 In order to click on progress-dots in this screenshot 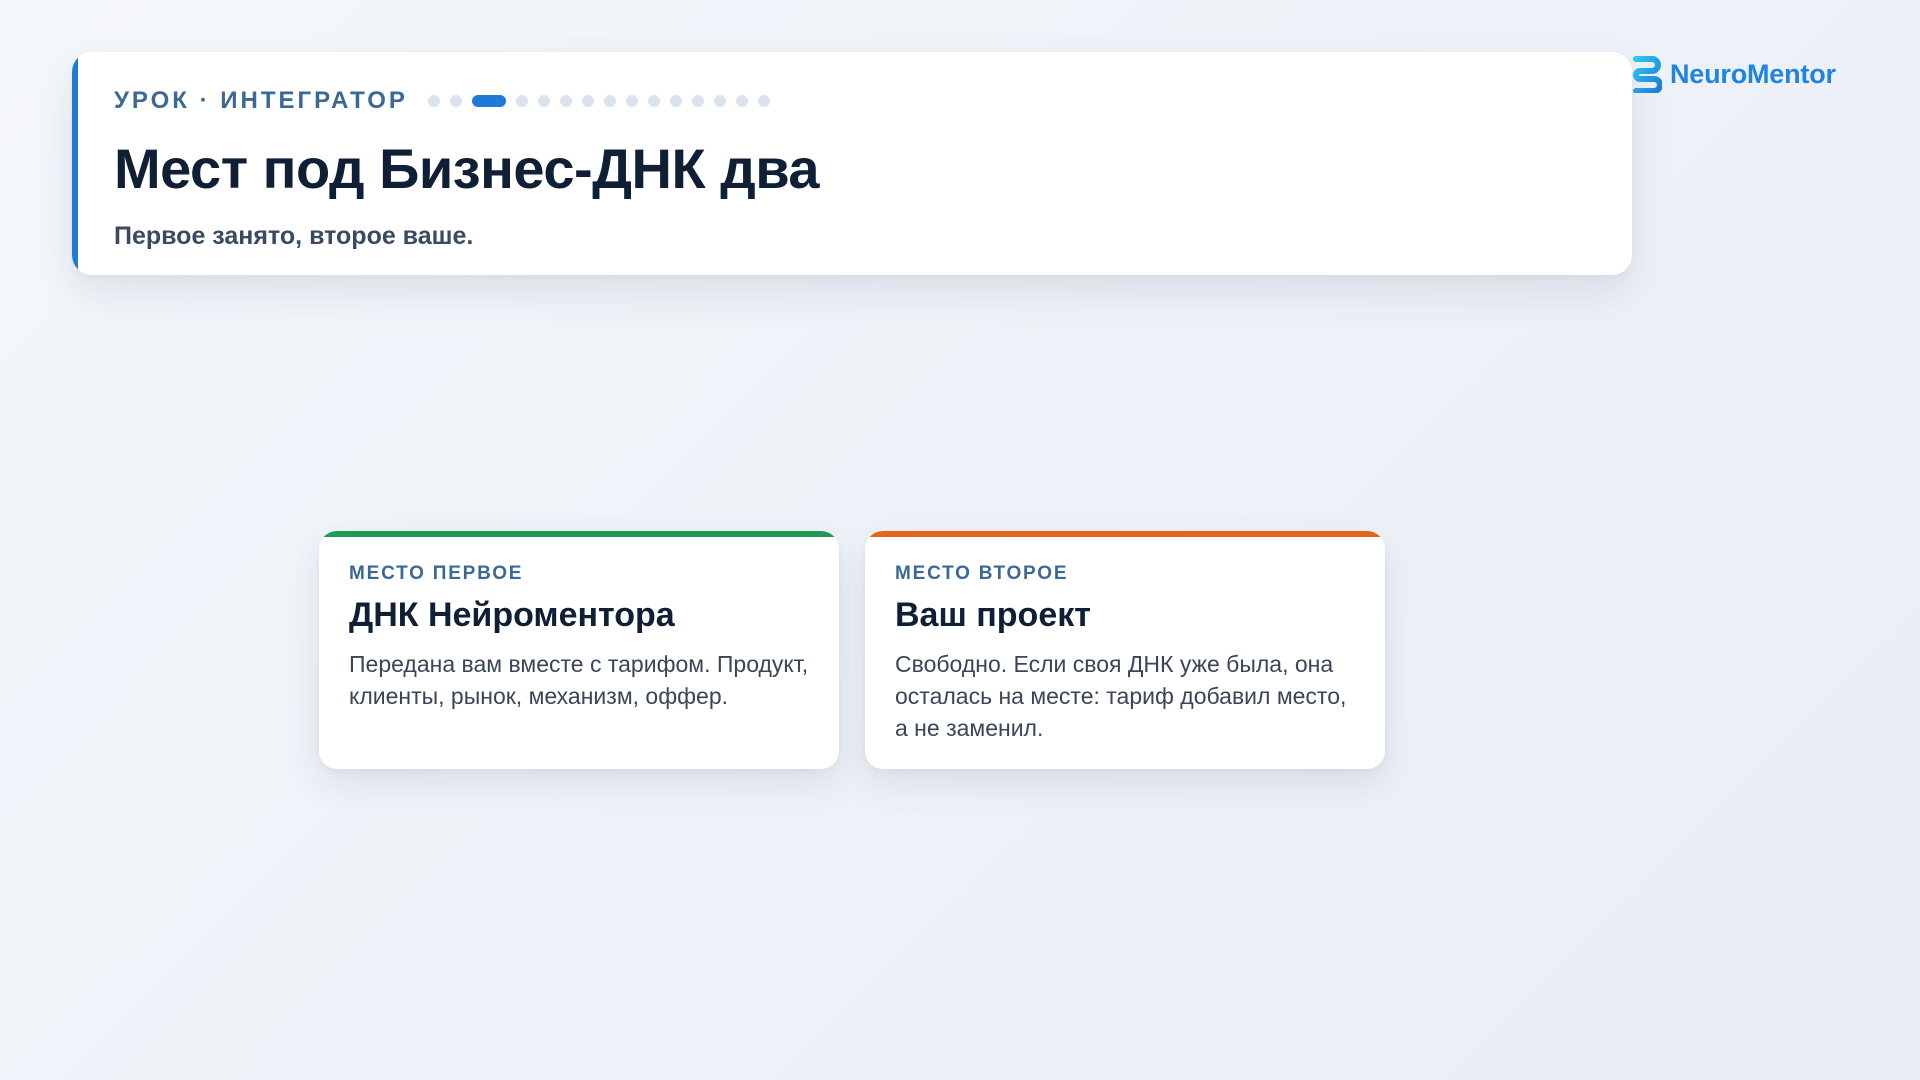, I will do `click(603, 101)`.